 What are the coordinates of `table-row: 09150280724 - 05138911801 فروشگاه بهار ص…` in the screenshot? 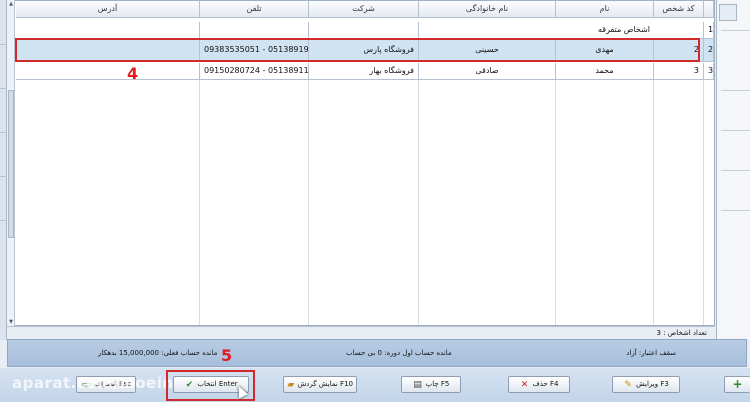 It's located at (365, 71).